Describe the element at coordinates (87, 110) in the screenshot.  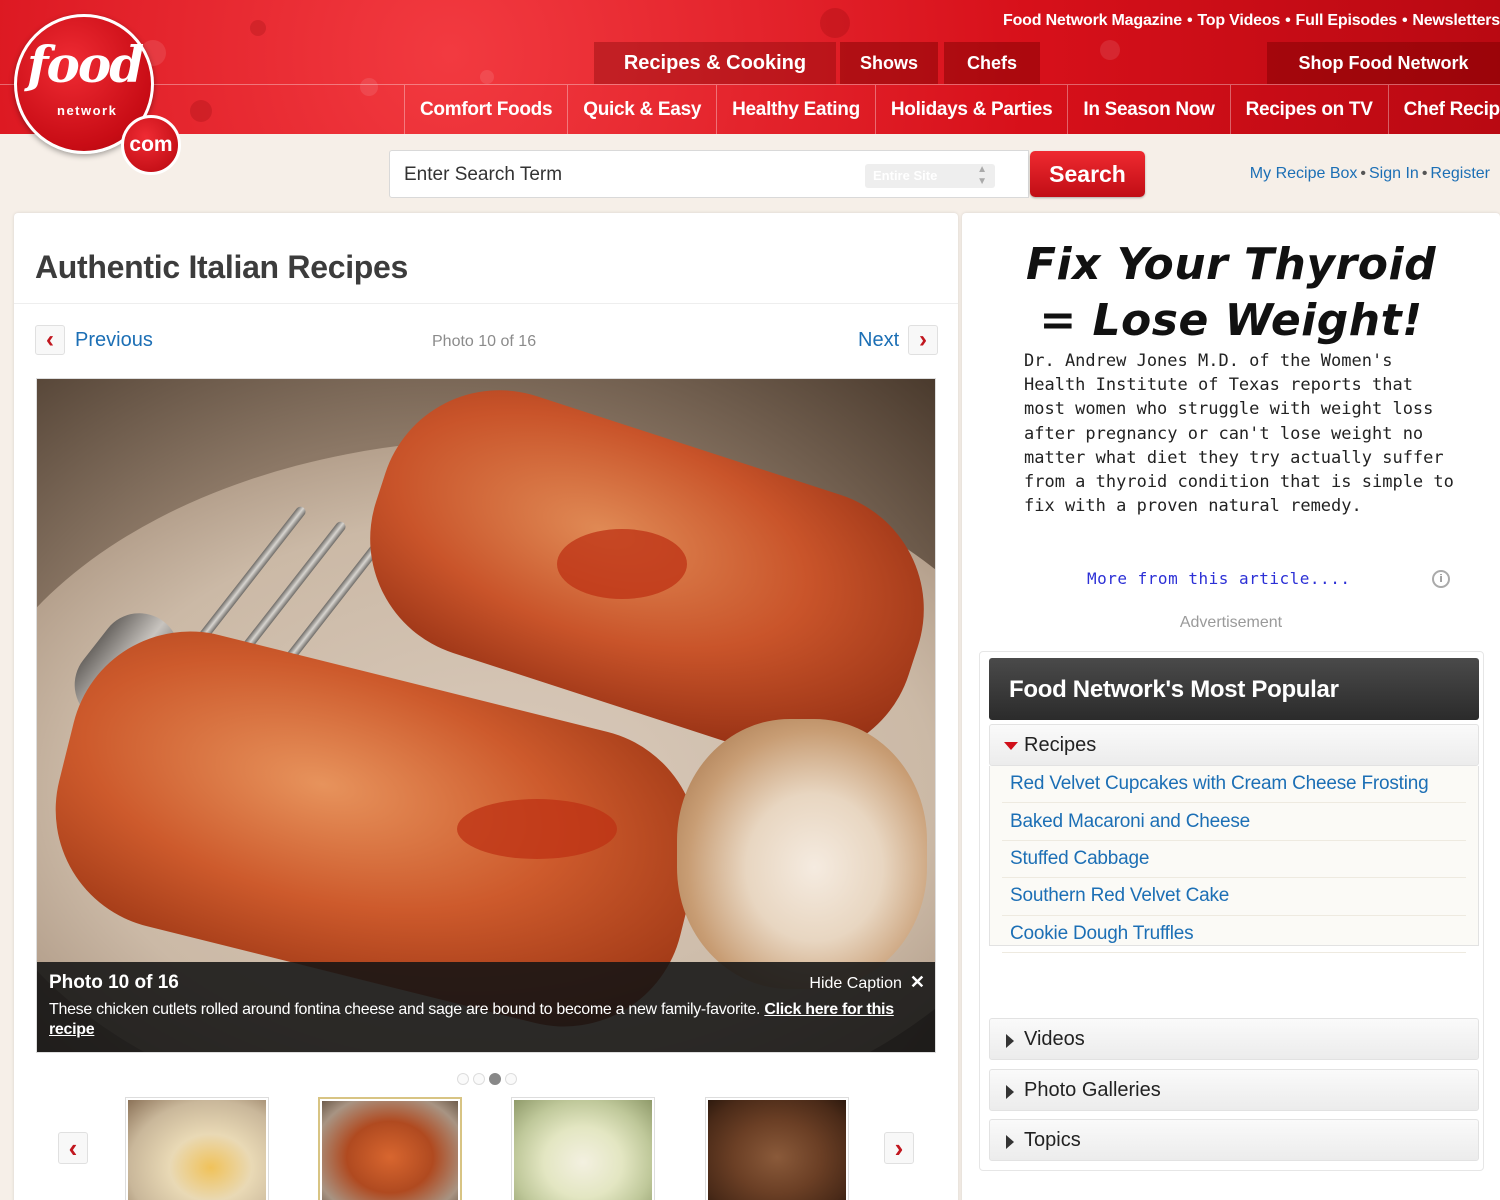
I see `logo-subword: network` at that location.